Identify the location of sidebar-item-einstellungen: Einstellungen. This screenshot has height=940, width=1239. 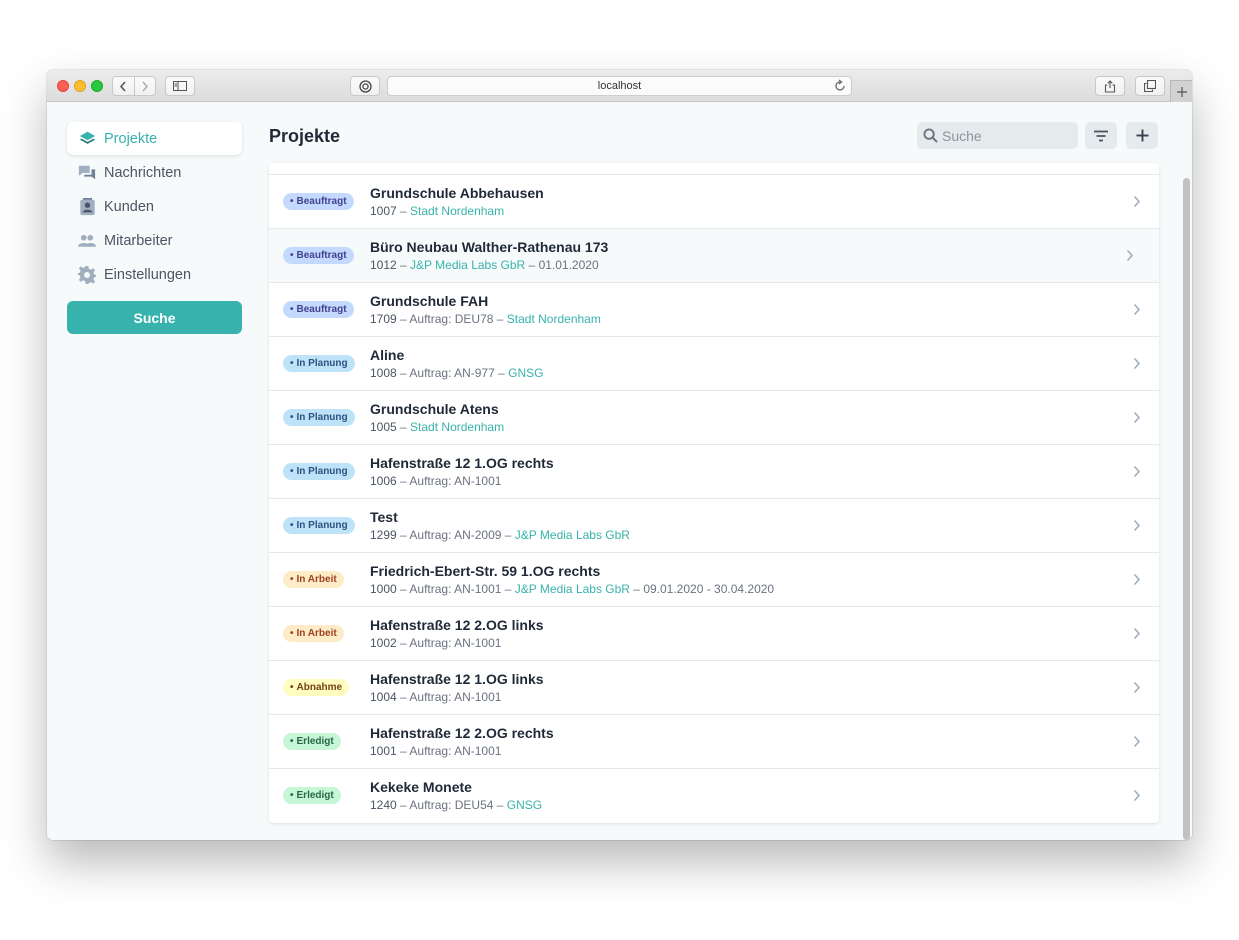
(154, 274).